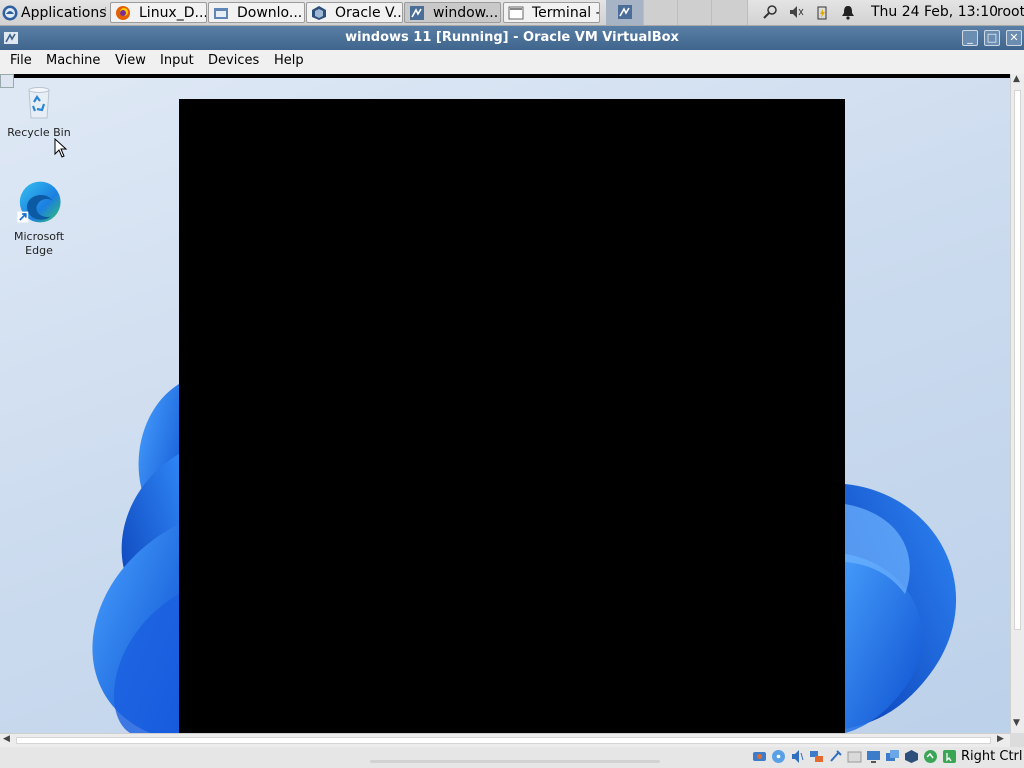 The height and width of the screenshot is (768, 1024). I want to click on menu-bar: File Machine View Input Devices Help, so click(512, 62).